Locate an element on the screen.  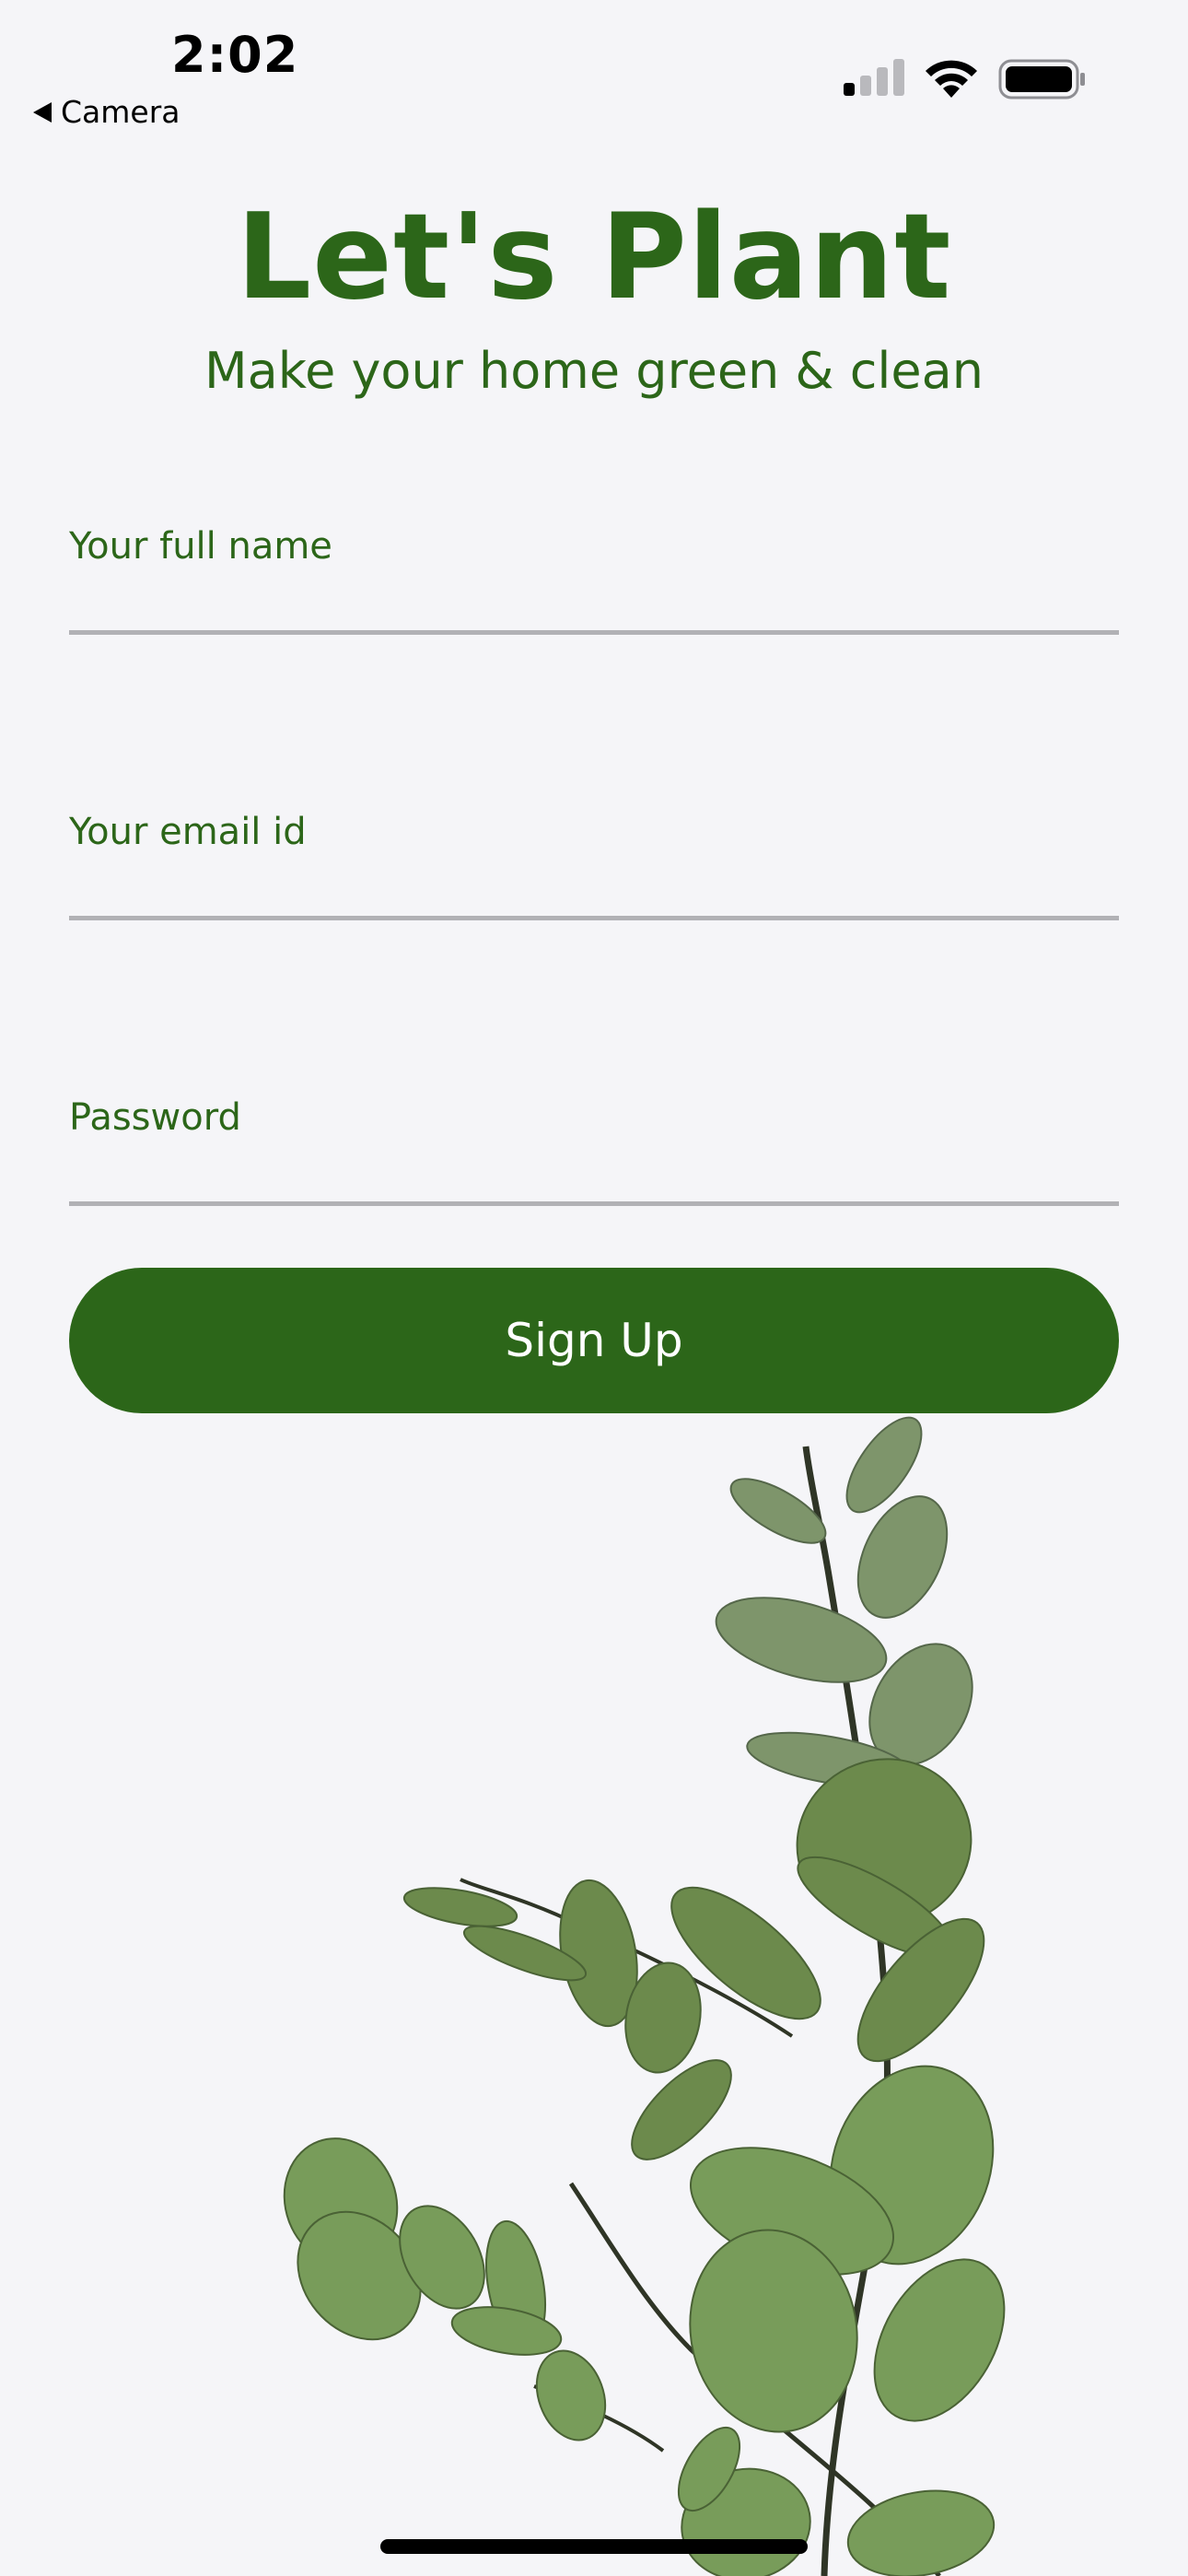
password-underline is located at coordinates (594, 1203).